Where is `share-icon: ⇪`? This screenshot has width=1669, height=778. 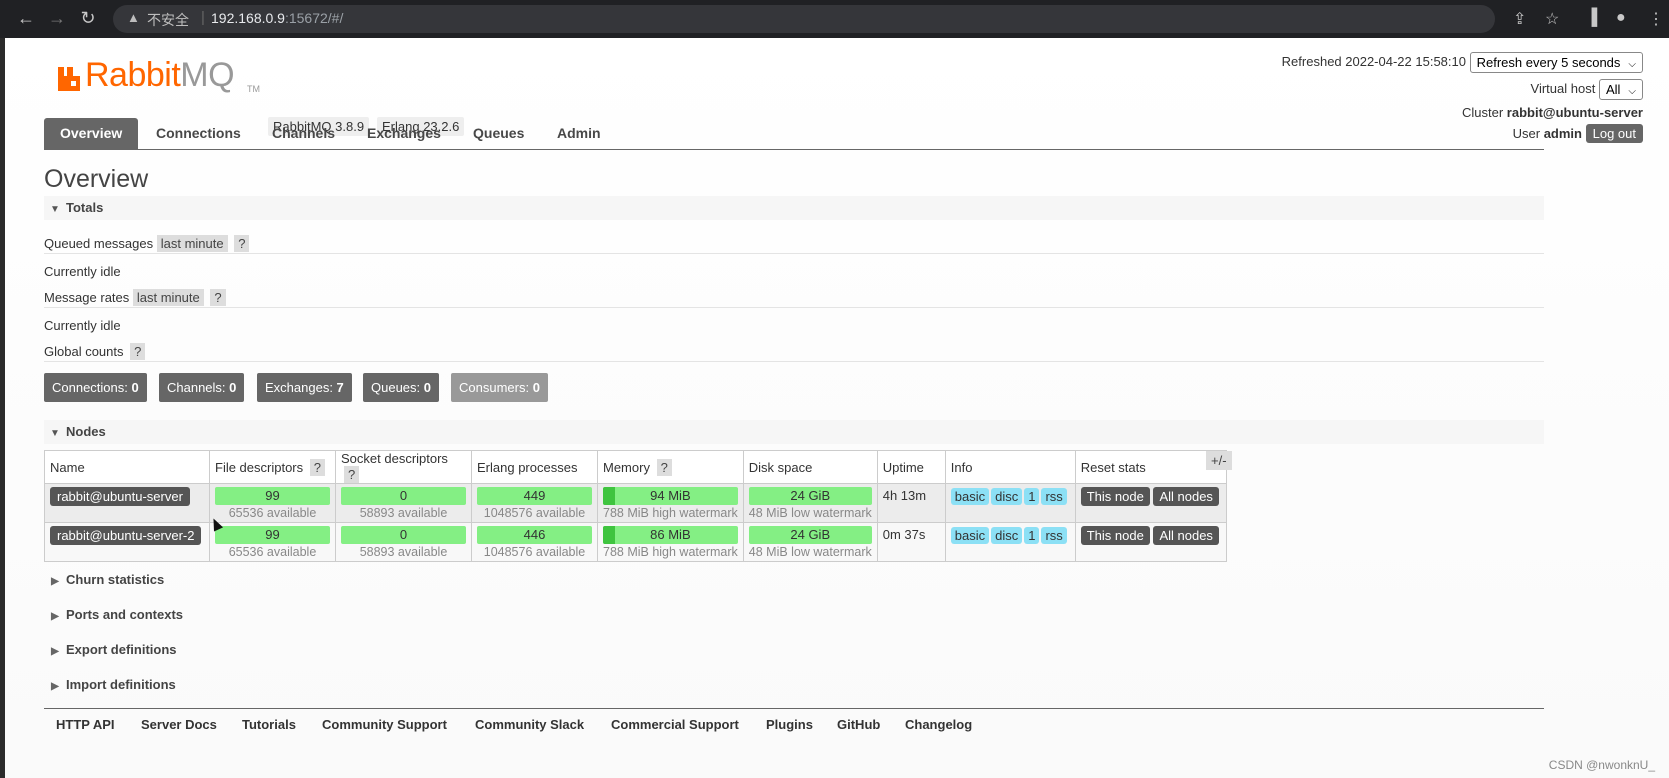 share-icon: ⇪ is located at coordinates (1519, 19).